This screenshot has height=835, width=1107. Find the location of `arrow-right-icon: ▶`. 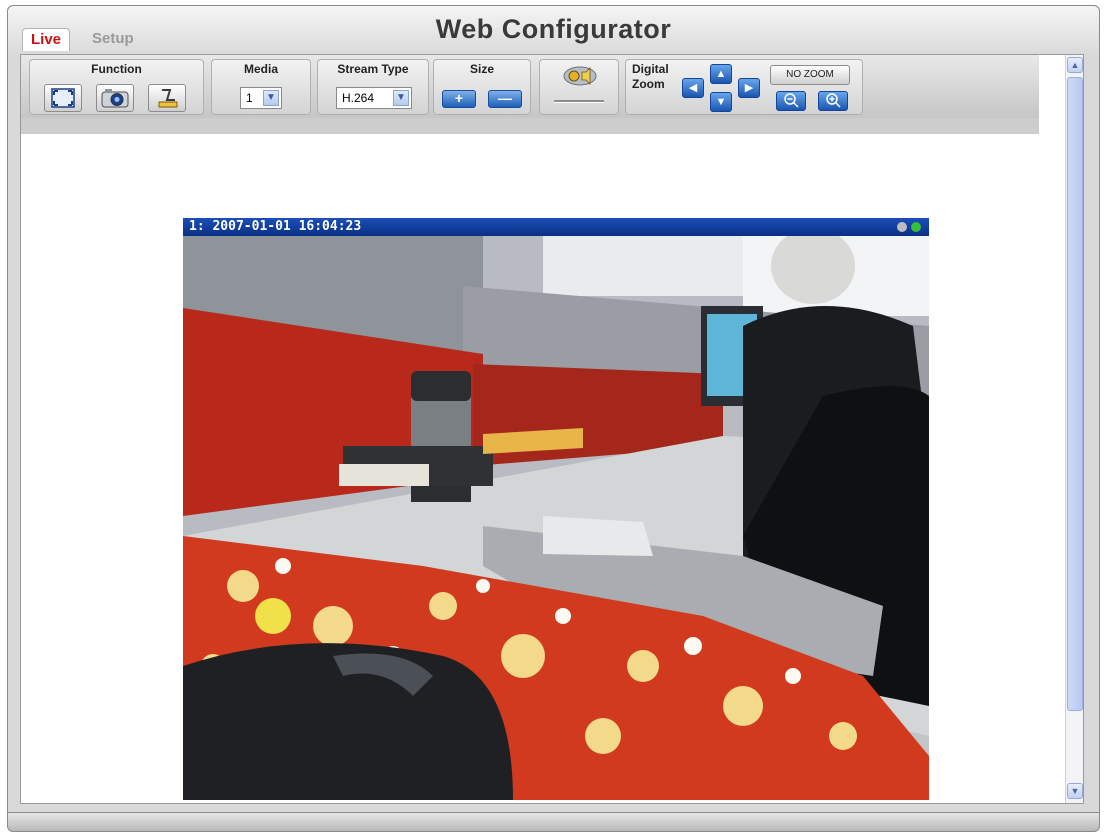

arrow-right-icon: ▶ is located at coordinates (749, 88).